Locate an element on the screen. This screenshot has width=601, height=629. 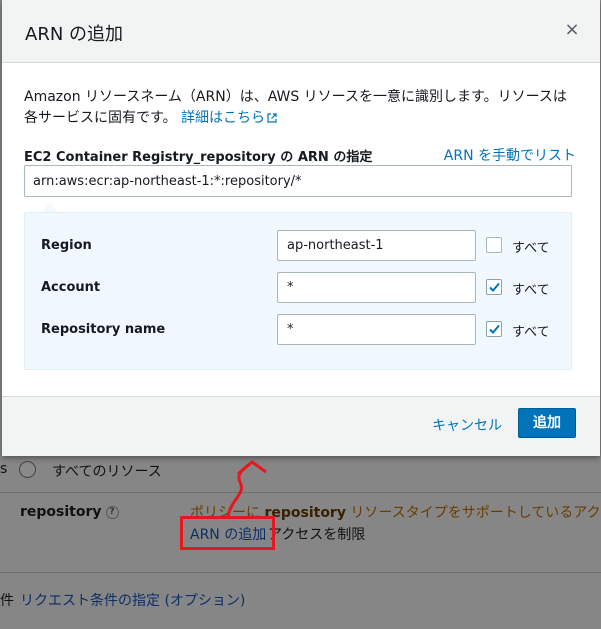
annotation-arrow is located at coordinates (246, 488).